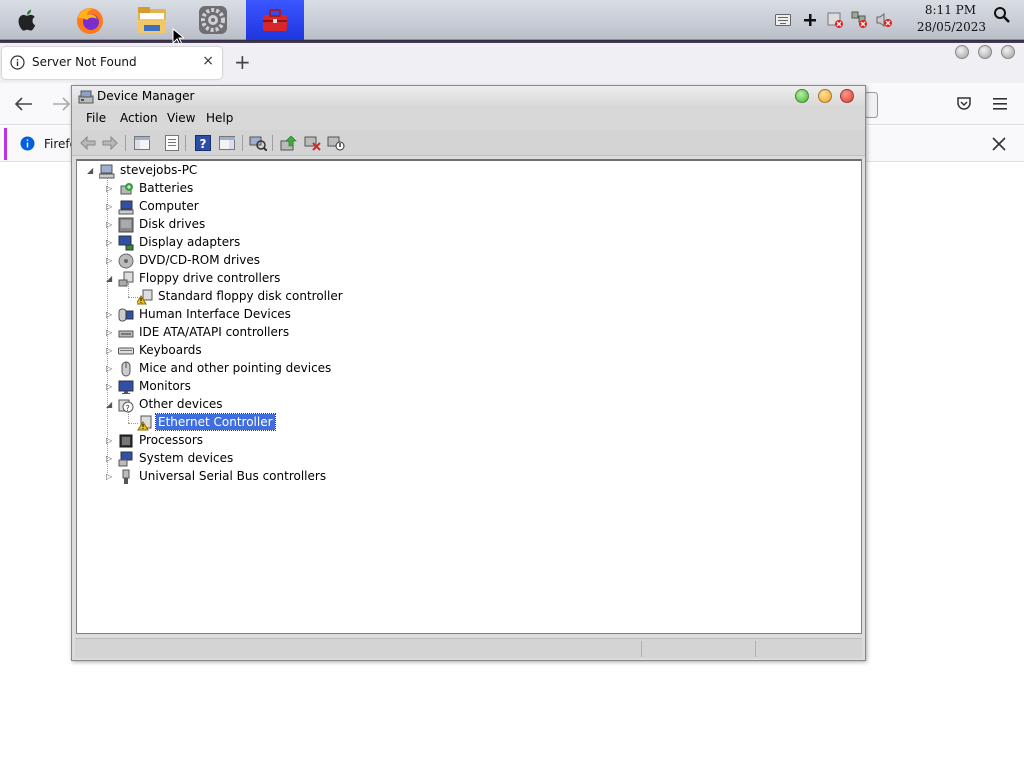 Image resolution: width=1024 pixels, height=768 pixels. What do you see at coordinates (152, 20) in the screenshot?
I see `folder-icon` at bounding box center [152, 20].